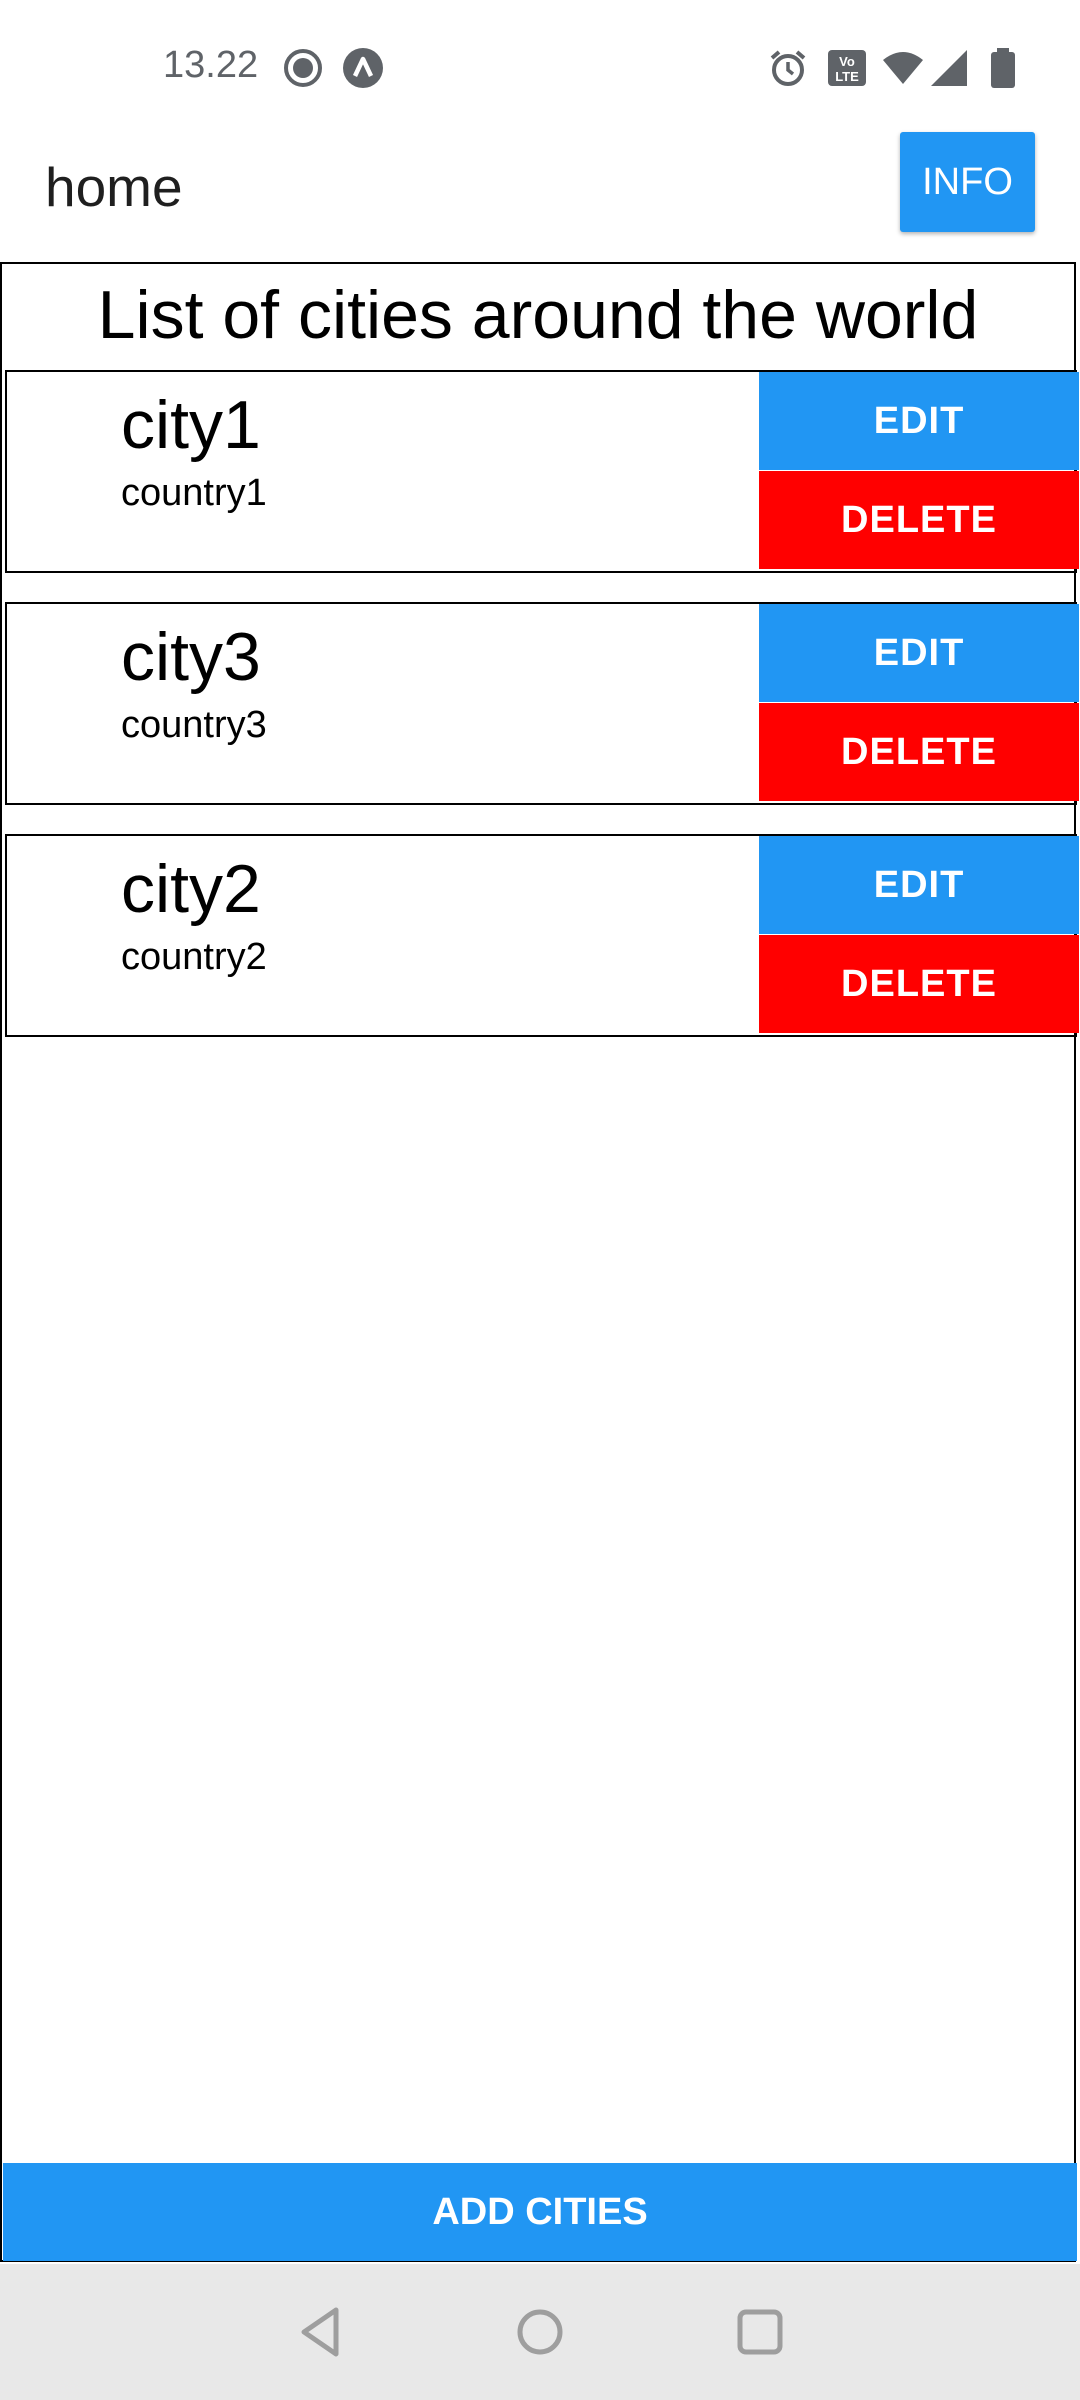 The image size is (1080, 2400). I want to click on list-heading: List of cities around the world, so click(538, 315).